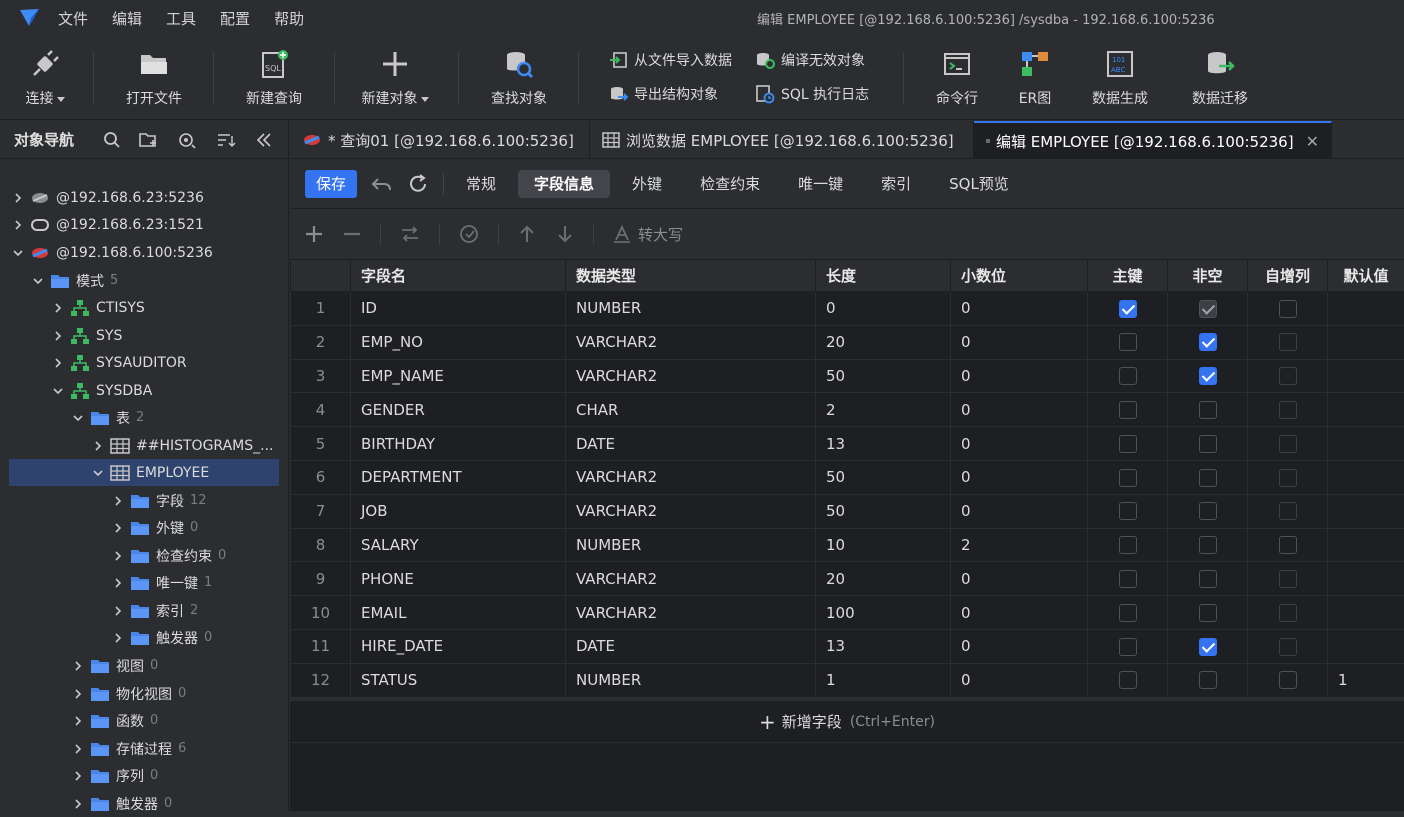  I want to click on column-header: 主键, so click(1128, 276).